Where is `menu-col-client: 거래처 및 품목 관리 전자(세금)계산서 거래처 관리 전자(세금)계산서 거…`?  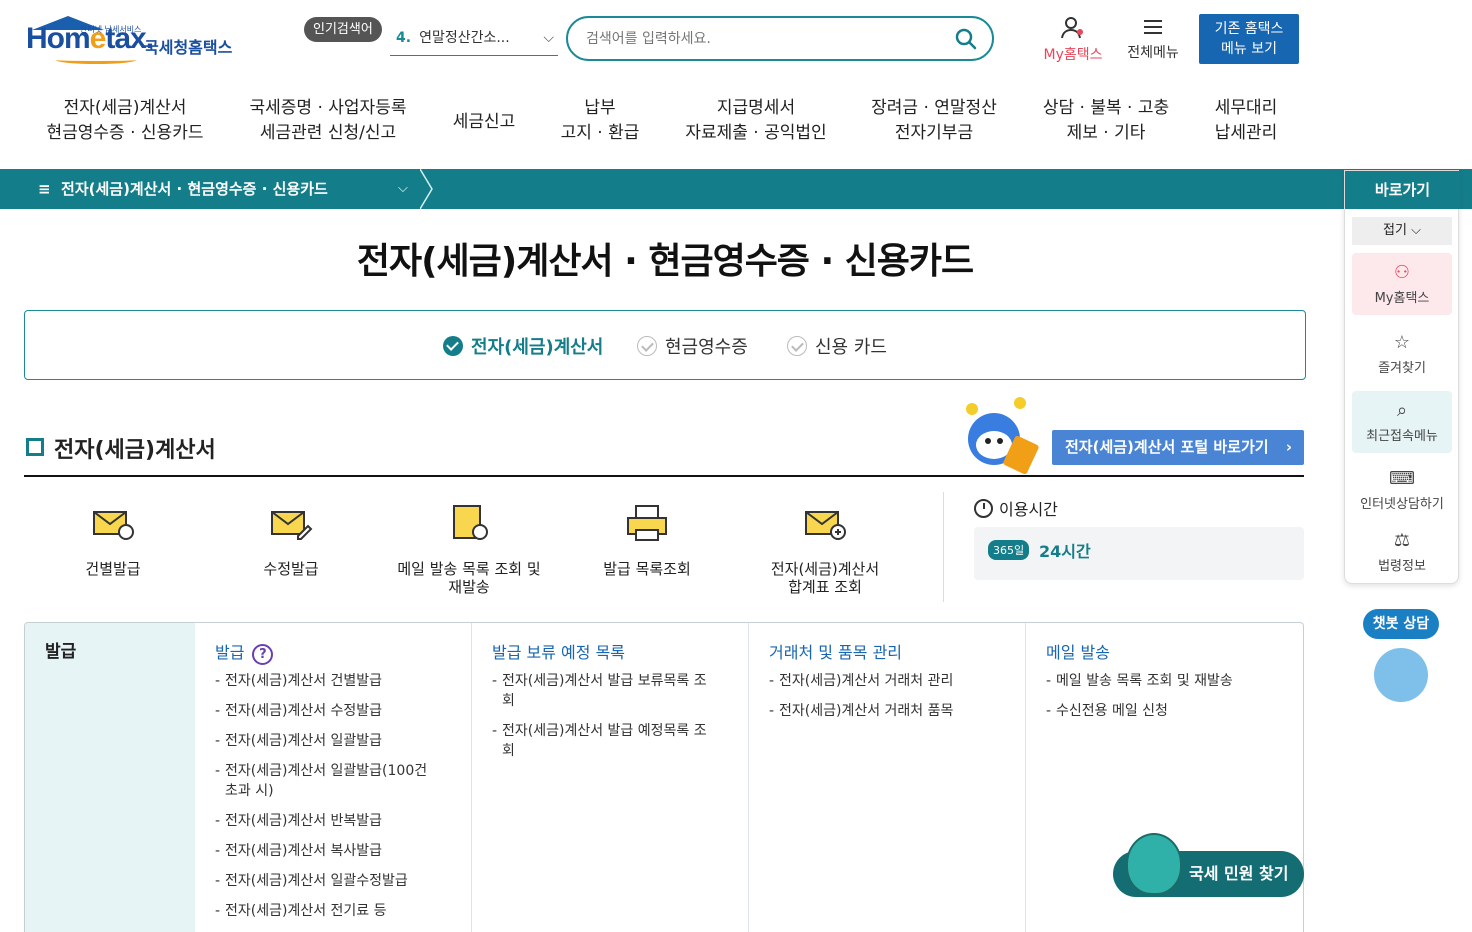
menu-col-client: 거래처 및 품목 관리 전자(세금)계산서 거래처 관리 전자(세금)계산서 거… is located at coordinates (887, 777).